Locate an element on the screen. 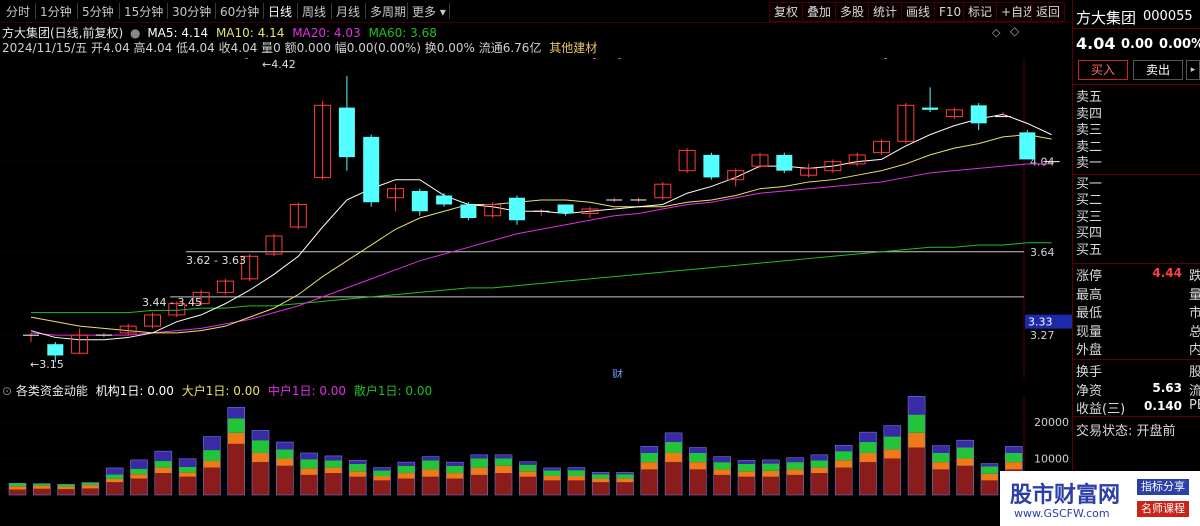 The height and width of the screenshot is (526, 1200). period-tab-4: 30分钟 is located at coordinates (191, 11).